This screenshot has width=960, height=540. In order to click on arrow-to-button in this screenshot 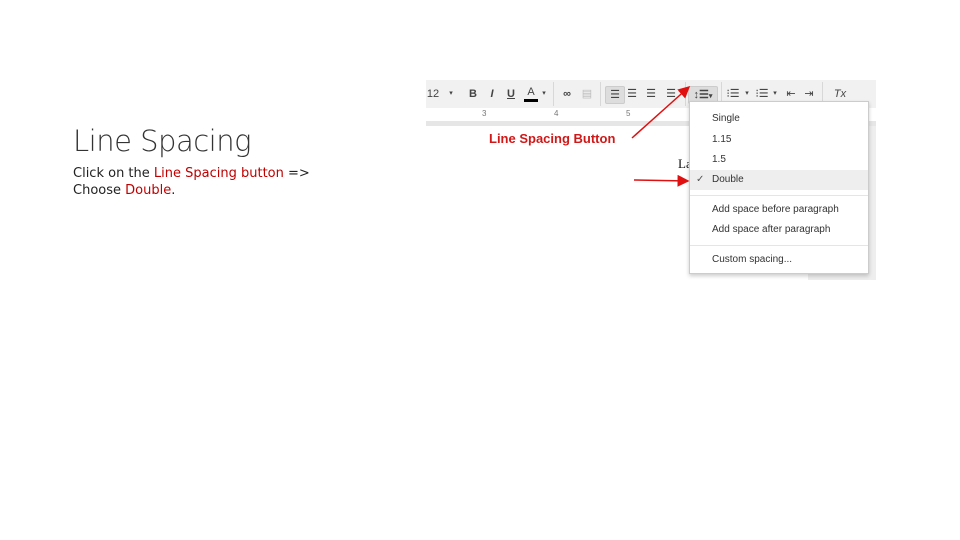, I will do `click(661, 112)`.